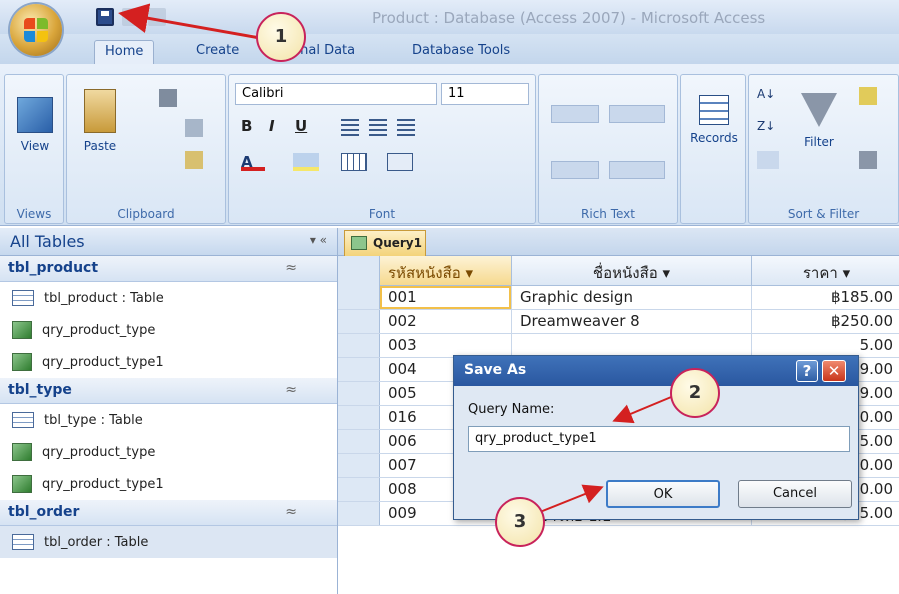 The image size is (899, 594). I want to click on callout-step-2: 2, so click(695, 393).